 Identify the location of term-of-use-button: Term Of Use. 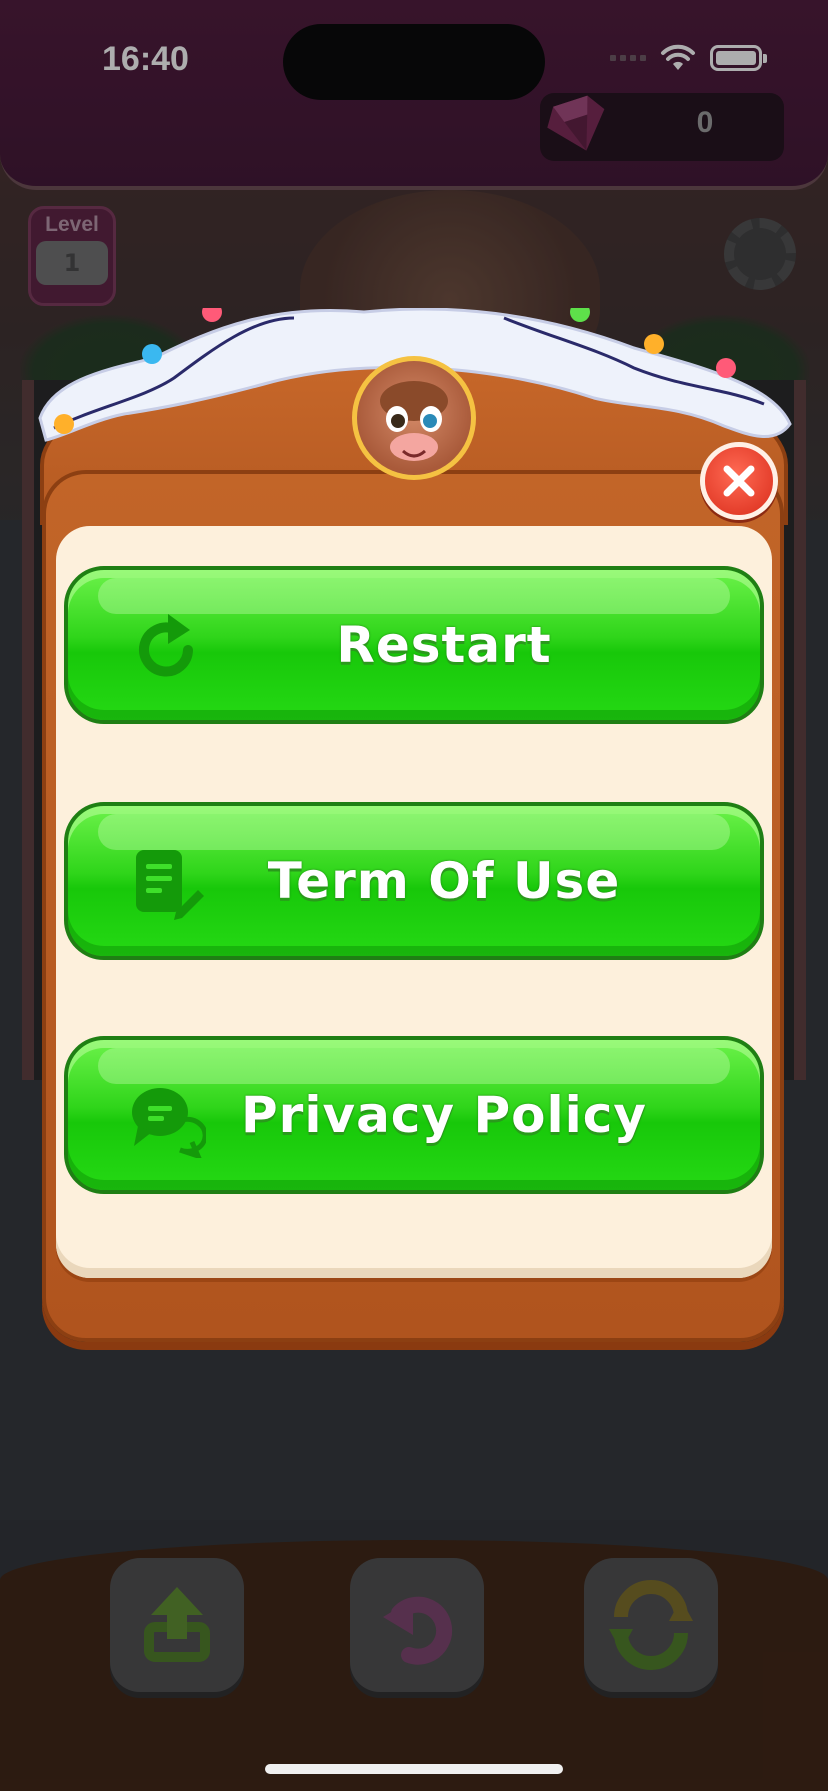
(414, 881).